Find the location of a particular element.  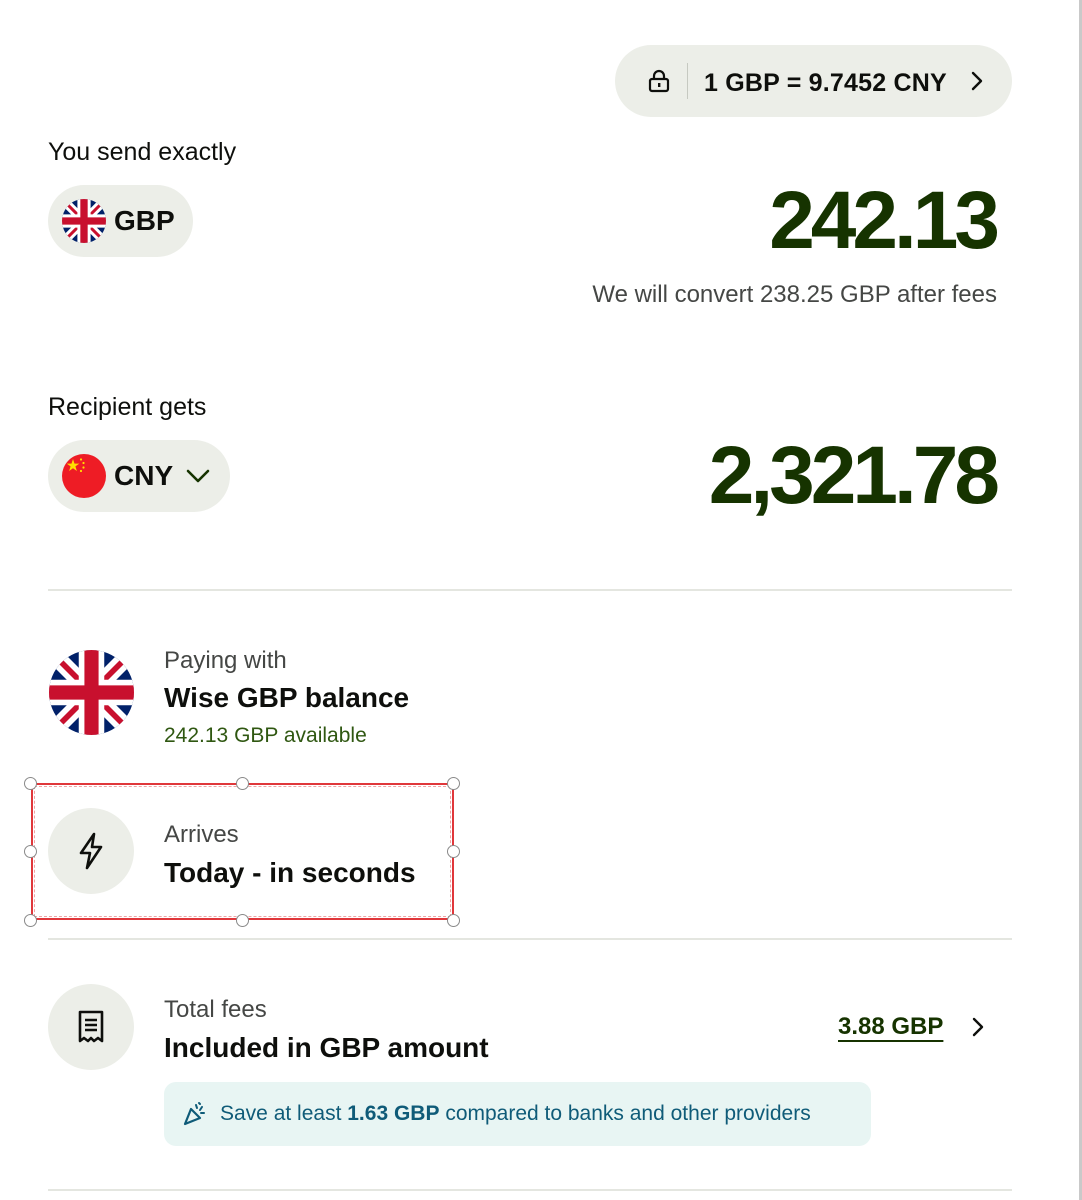

exchange-rate-button: 1 GBP = 9.7452 CNY is located at coordinates (813, 81).